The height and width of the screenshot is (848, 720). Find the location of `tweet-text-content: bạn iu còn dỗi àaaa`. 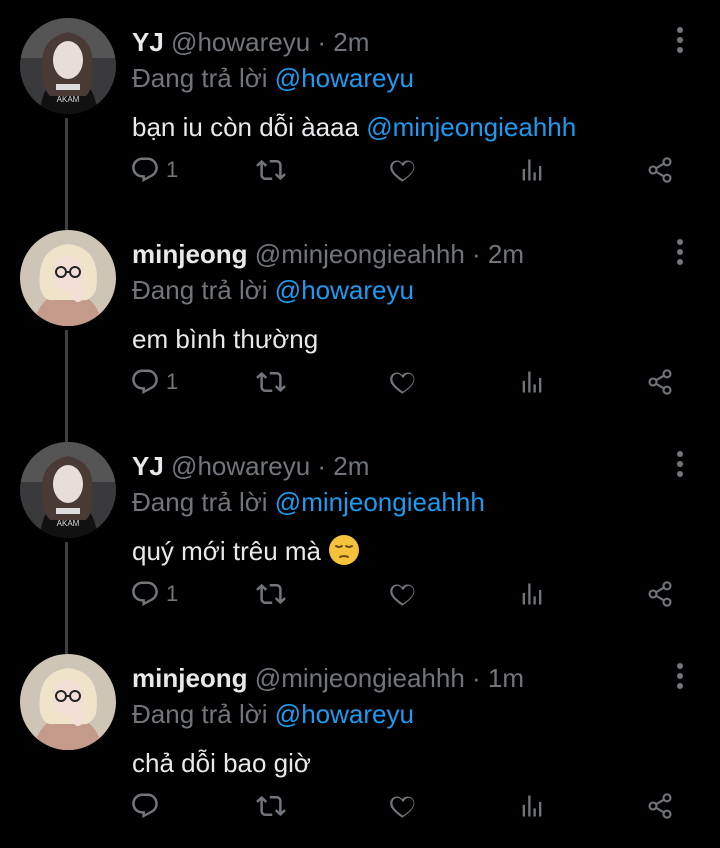

tweet-text-content: bạn iu còn dỗi àaaa is located at coordinates (245, 127).